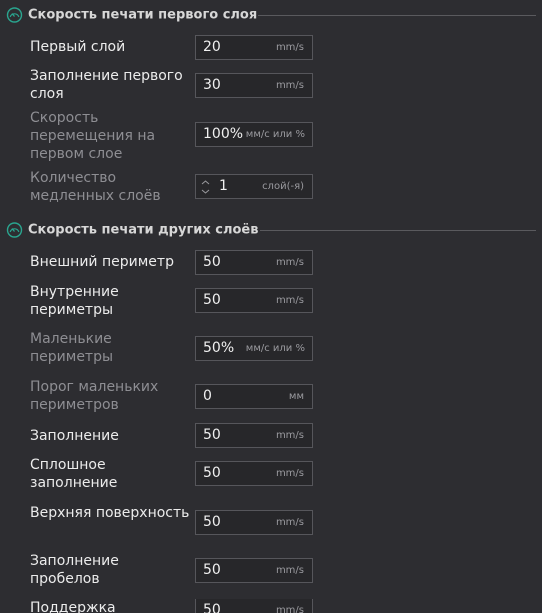 This screenshot has width=542, height=613. What do you see at coordinates (254, 473) in the screenshot?
I see `solid-infill-speed-input: 50 mm/s` at bounding box center [254, 473].